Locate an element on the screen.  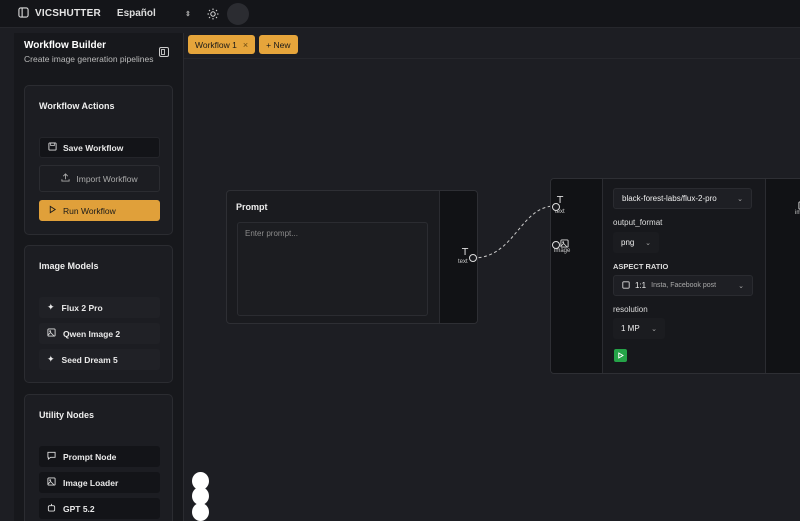
input-port-text is located at coordinates (556, 207).